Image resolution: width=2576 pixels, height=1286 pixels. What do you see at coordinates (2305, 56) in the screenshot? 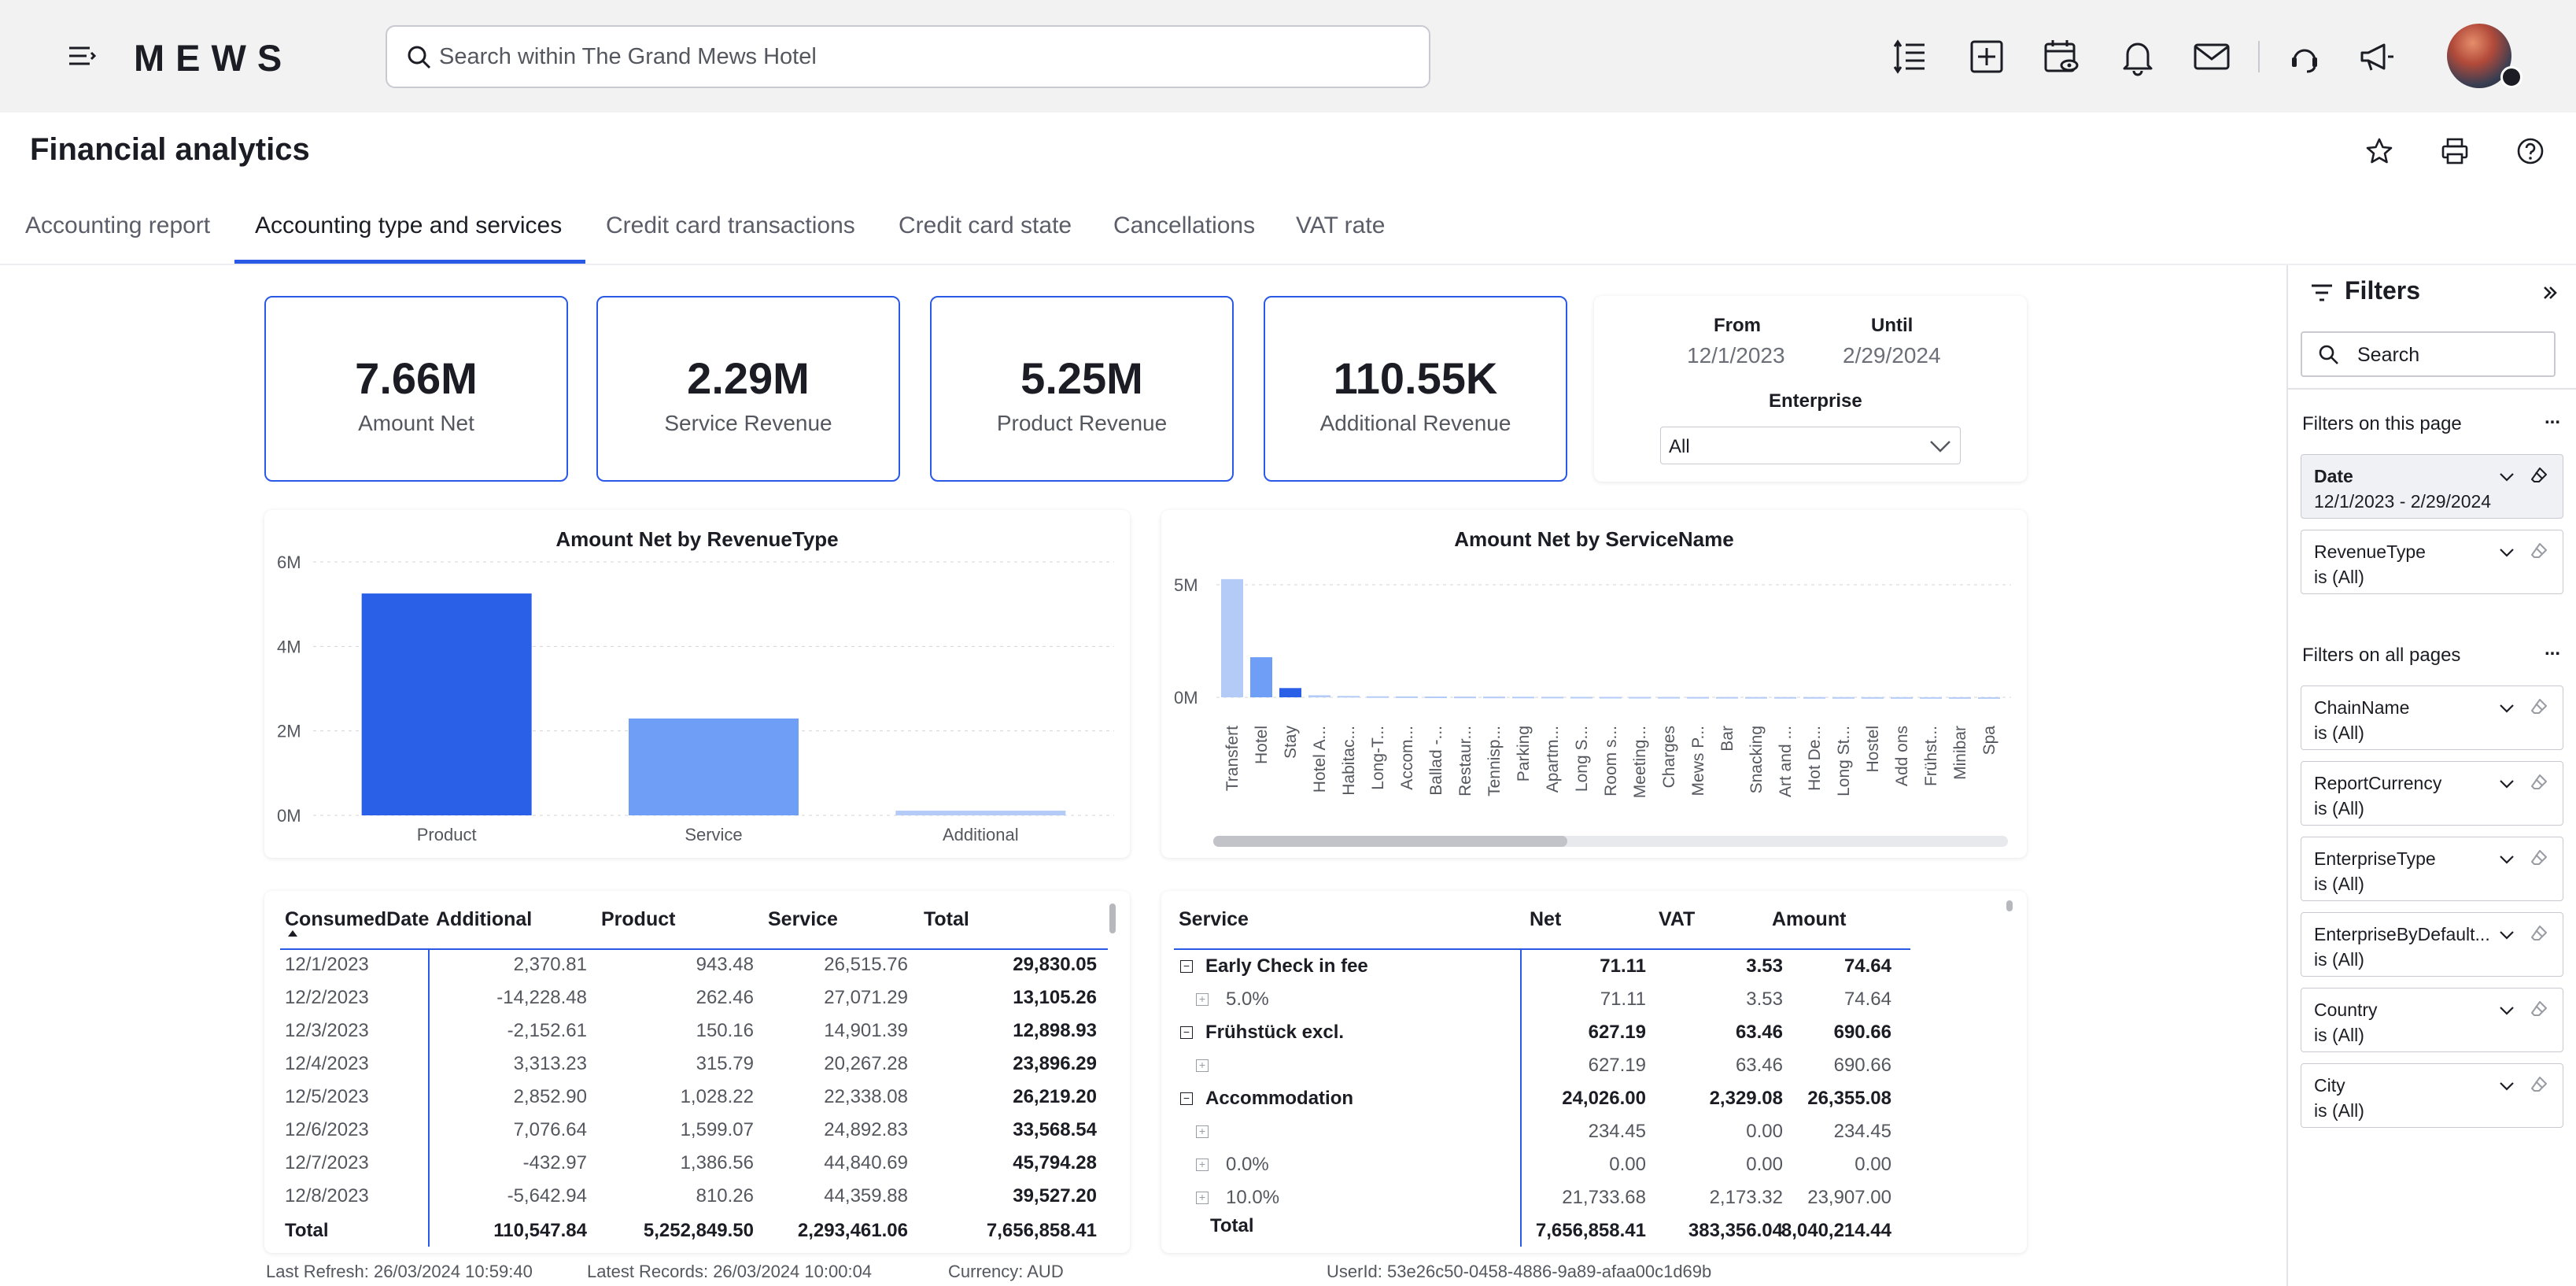
I see `help-center-icon` at bounding box center [2305, 56].